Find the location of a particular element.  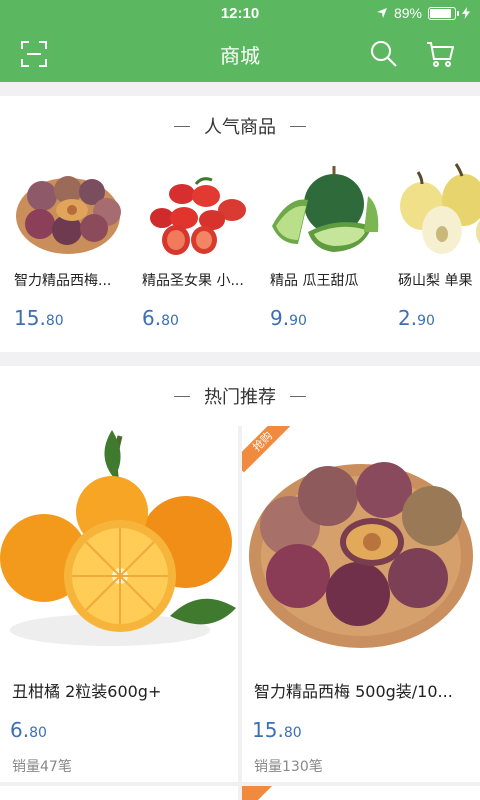

hot-item-peek-left is located at coordinates (119, 793).